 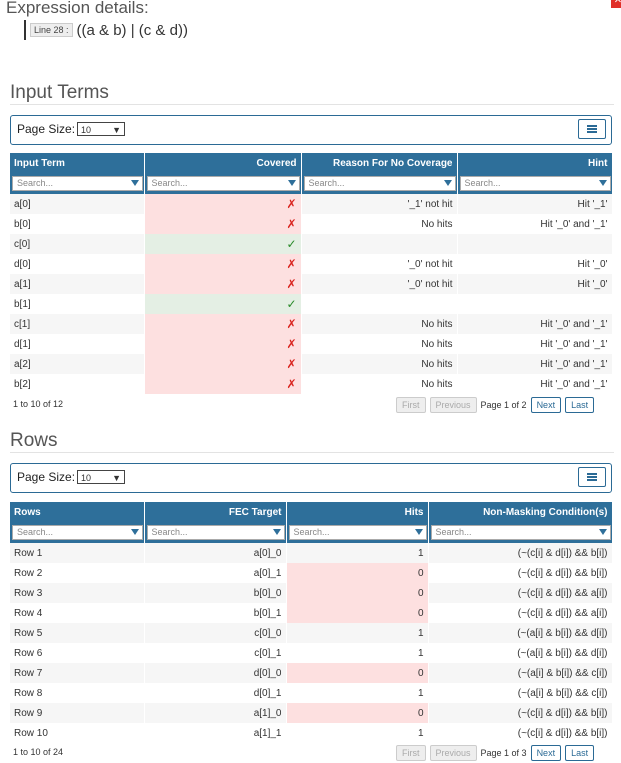 I want to click on close-icon: ✕, so click(x=616, y=4).